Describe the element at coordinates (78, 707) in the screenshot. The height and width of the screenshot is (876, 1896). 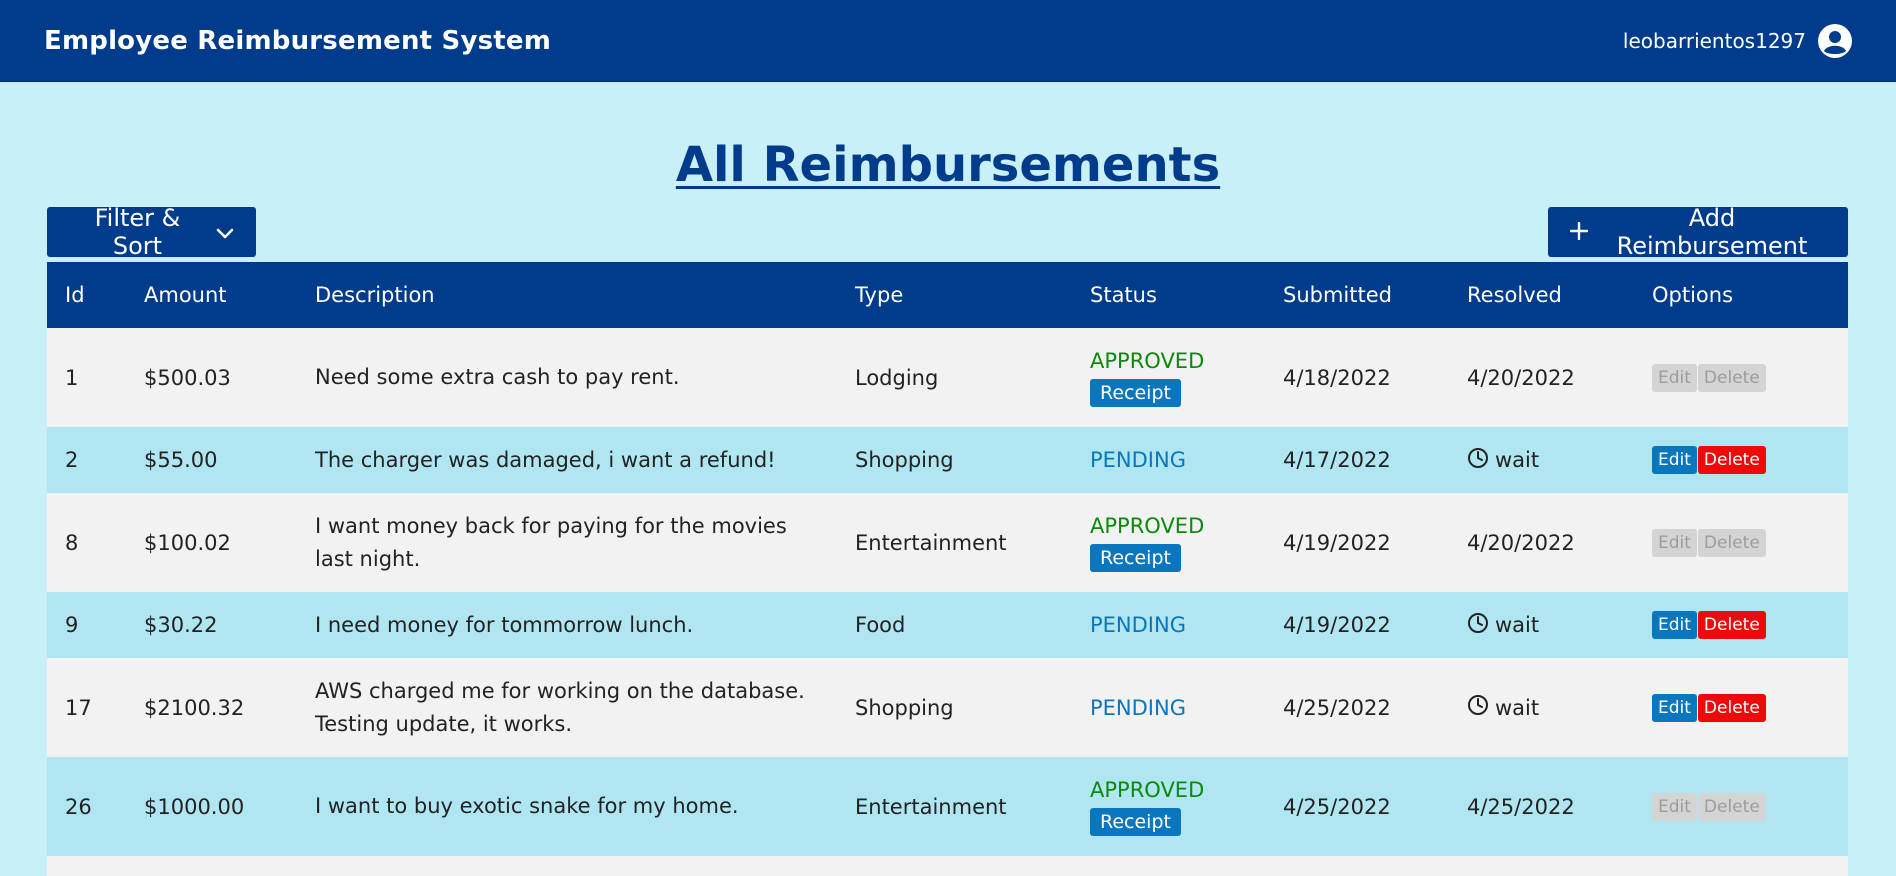
I see `cell-id: 17` at that location.